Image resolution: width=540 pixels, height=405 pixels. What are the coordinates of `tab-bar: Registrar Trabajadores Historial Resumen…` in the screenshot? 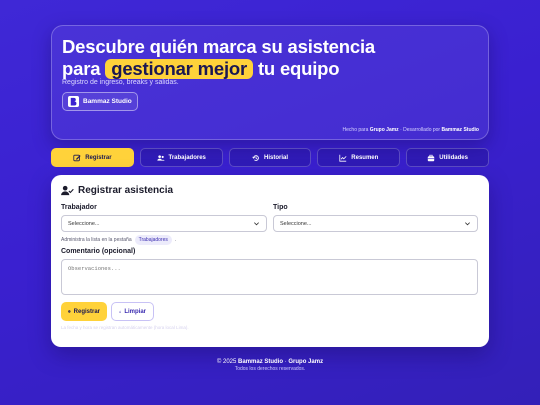 It's located at (270, 157).